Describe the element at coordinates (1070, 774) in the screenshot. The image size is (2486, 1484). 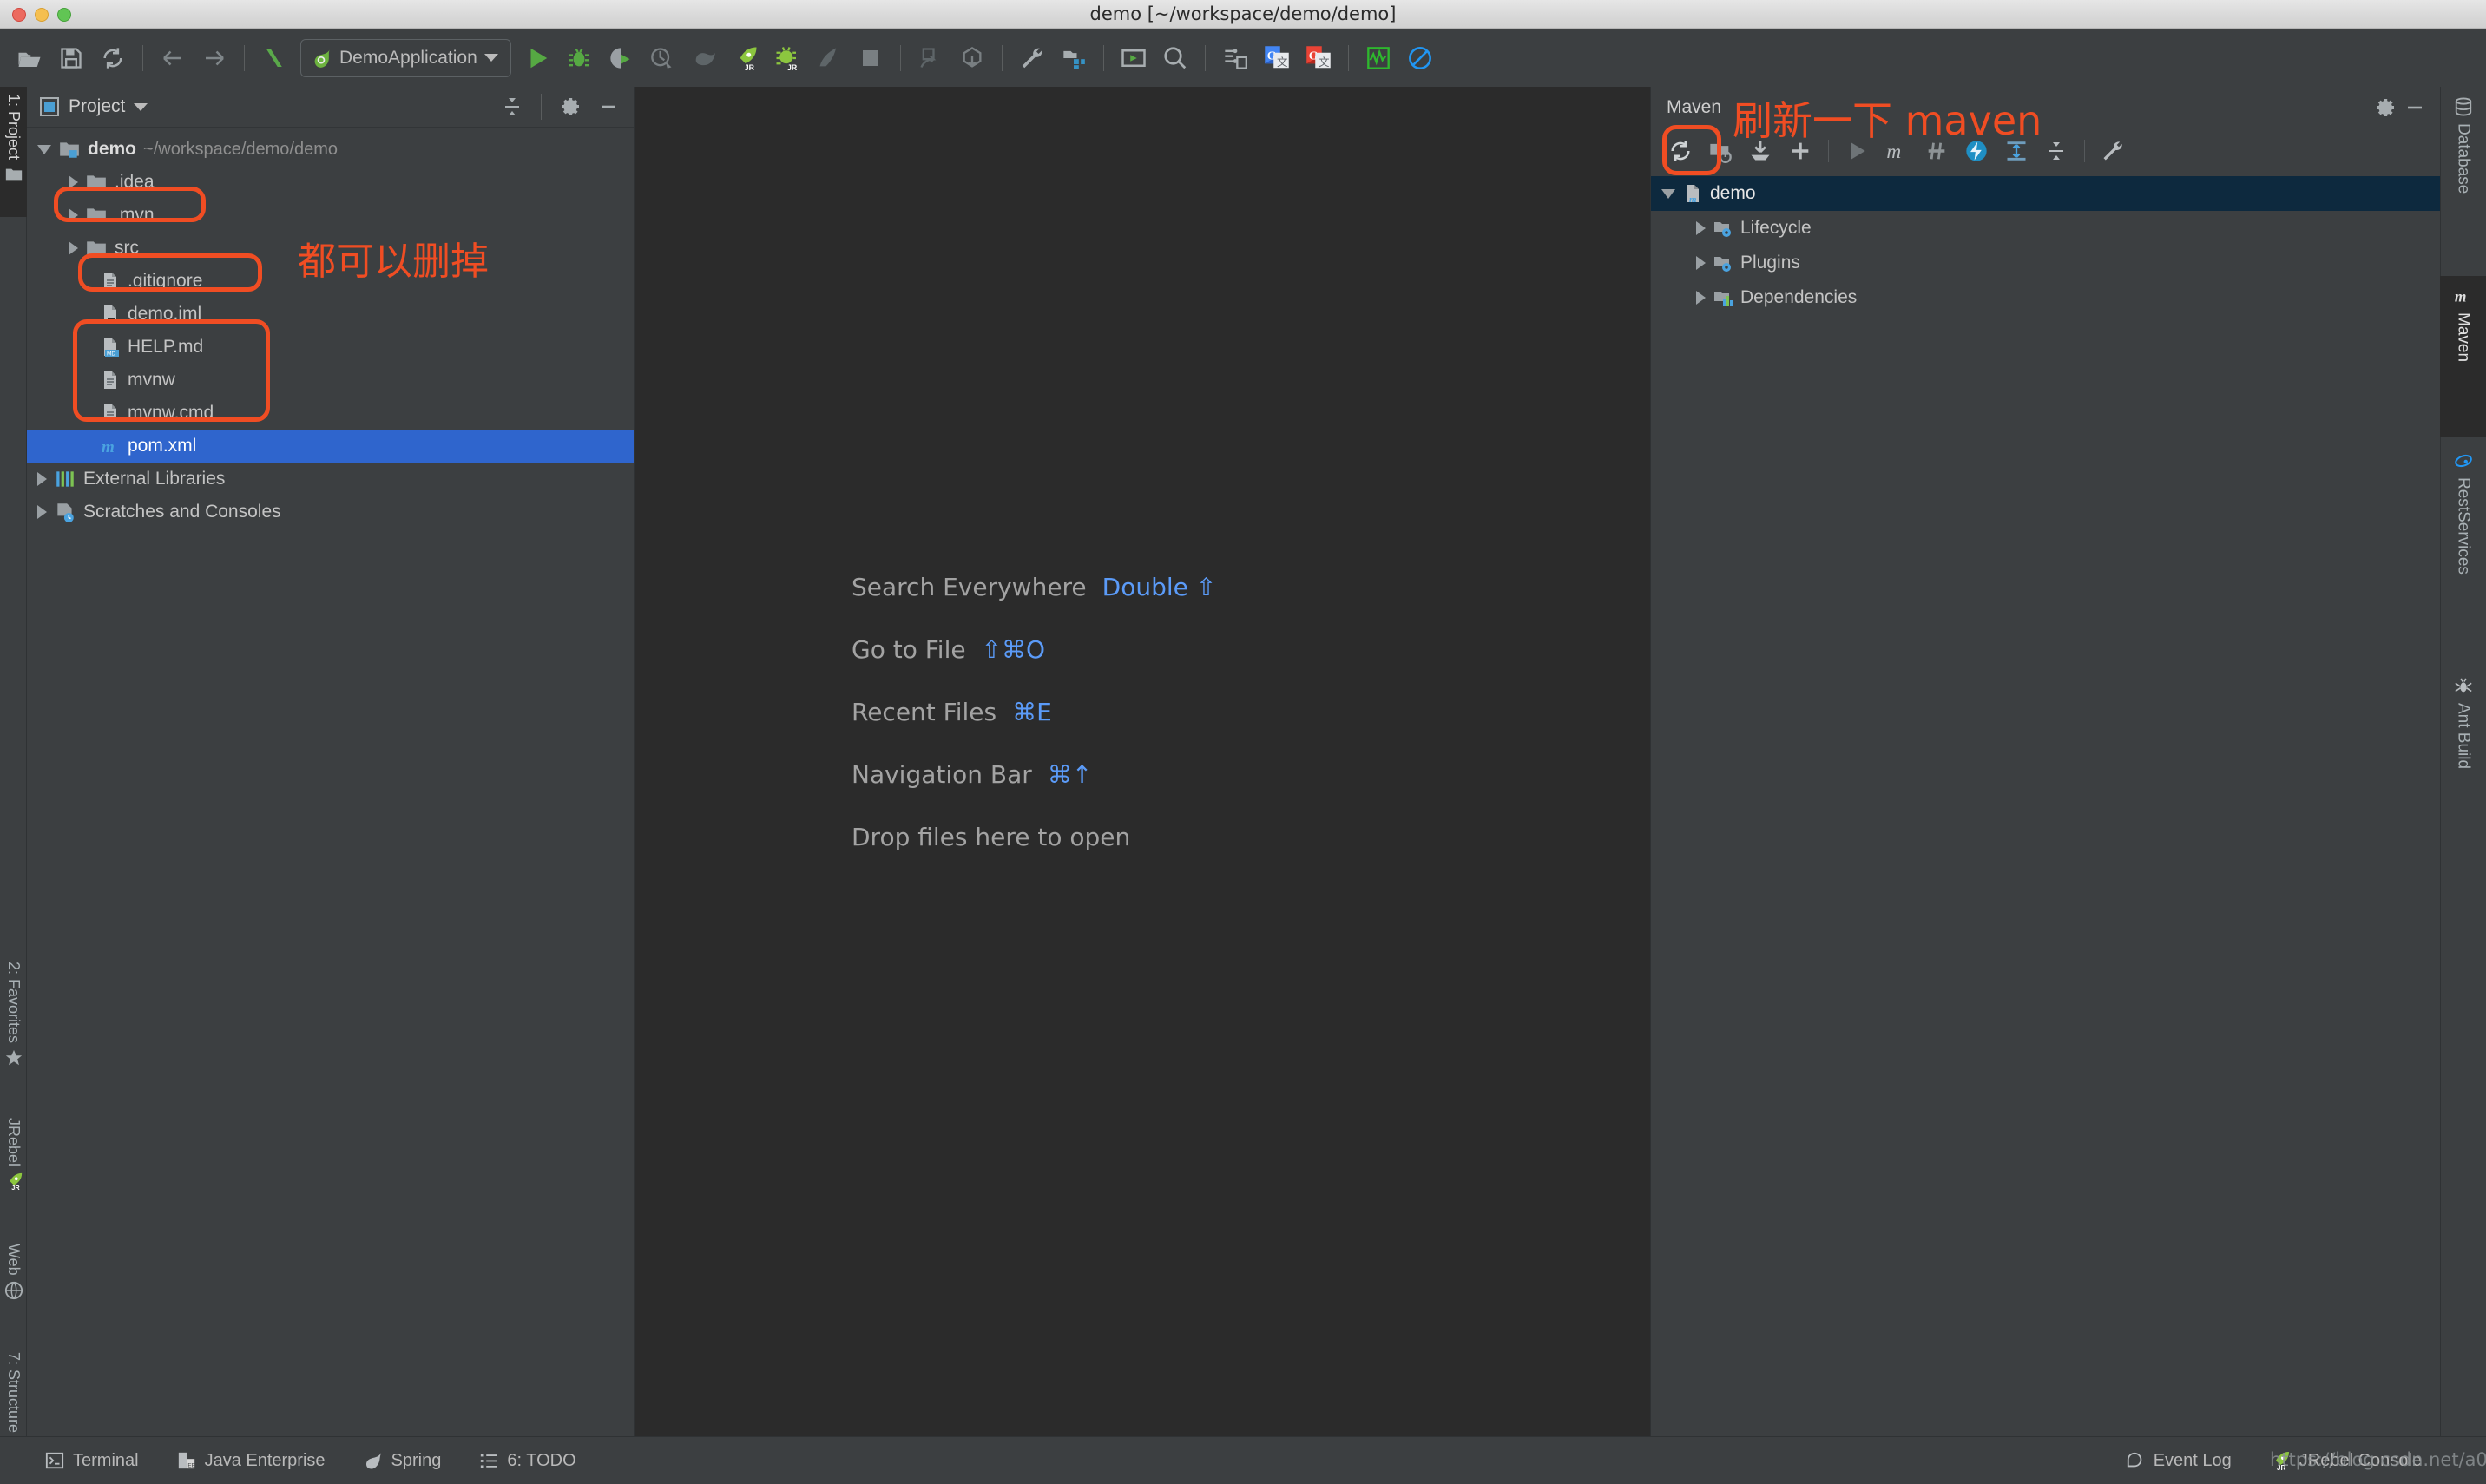
I see `hint-shortcut: ⌘↑` at that location.